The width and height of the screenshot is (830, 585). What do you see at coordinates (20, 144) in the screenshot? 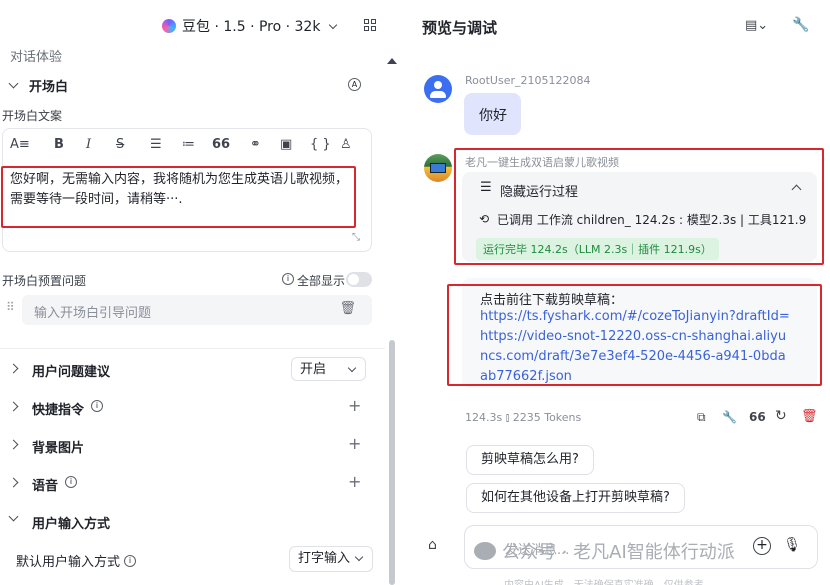
I see `font-size-icon: A≡` at bounding box center [20, 144].